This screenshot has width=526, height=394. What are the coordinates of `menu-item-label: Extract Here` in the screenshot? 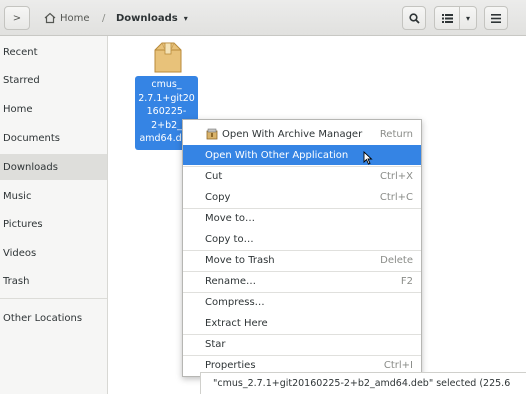 It's located at (236, 323).